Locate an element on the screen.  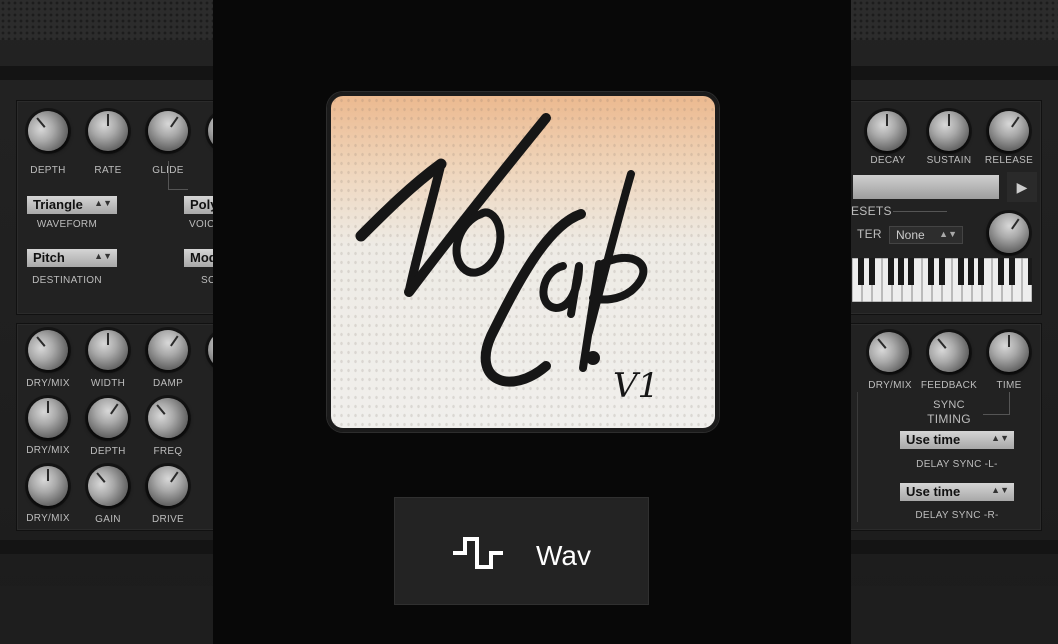
filter-label: TER is located at coordinates (869, 234).